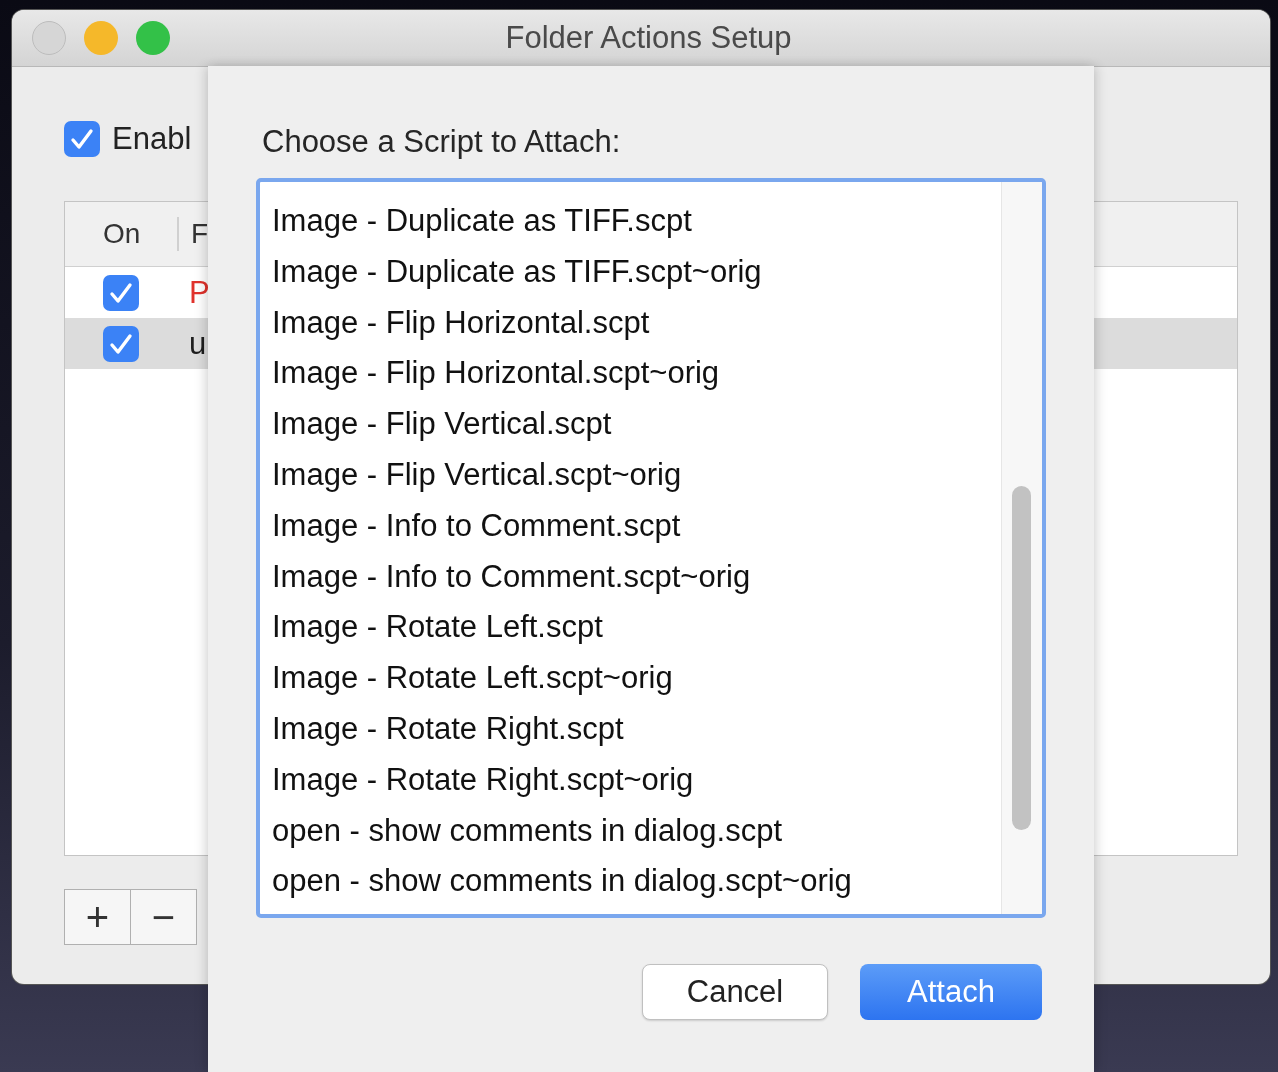  Describe the element at coordinates (442, 142) in the screenshot. I see `sheet-prompt: Choose a Script to Attach:` at that location.